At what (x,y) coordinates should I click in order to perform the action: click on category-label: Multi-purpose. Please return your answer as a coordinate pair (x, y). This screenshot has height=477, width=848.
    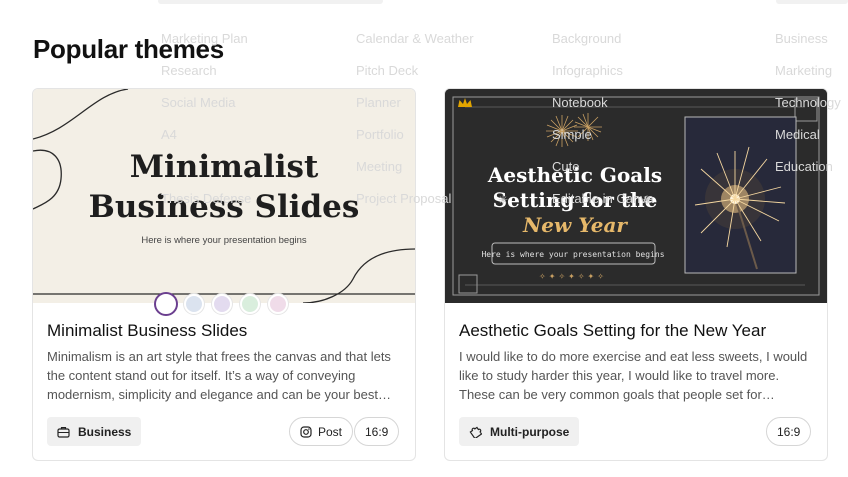
    Looking at the image, I should click on (530, 431).